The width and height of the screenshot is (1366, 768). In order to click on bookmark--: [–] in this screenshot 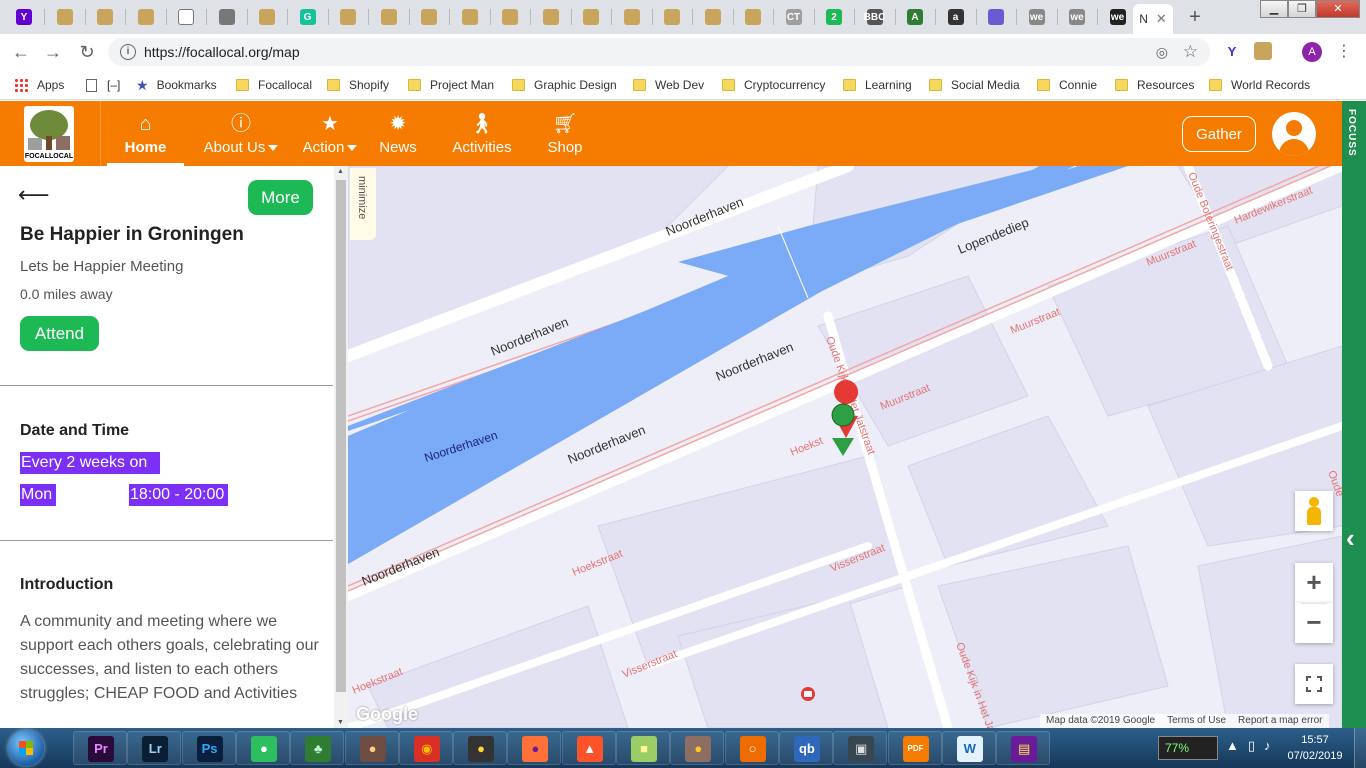, I will do `click(103, 85)`.